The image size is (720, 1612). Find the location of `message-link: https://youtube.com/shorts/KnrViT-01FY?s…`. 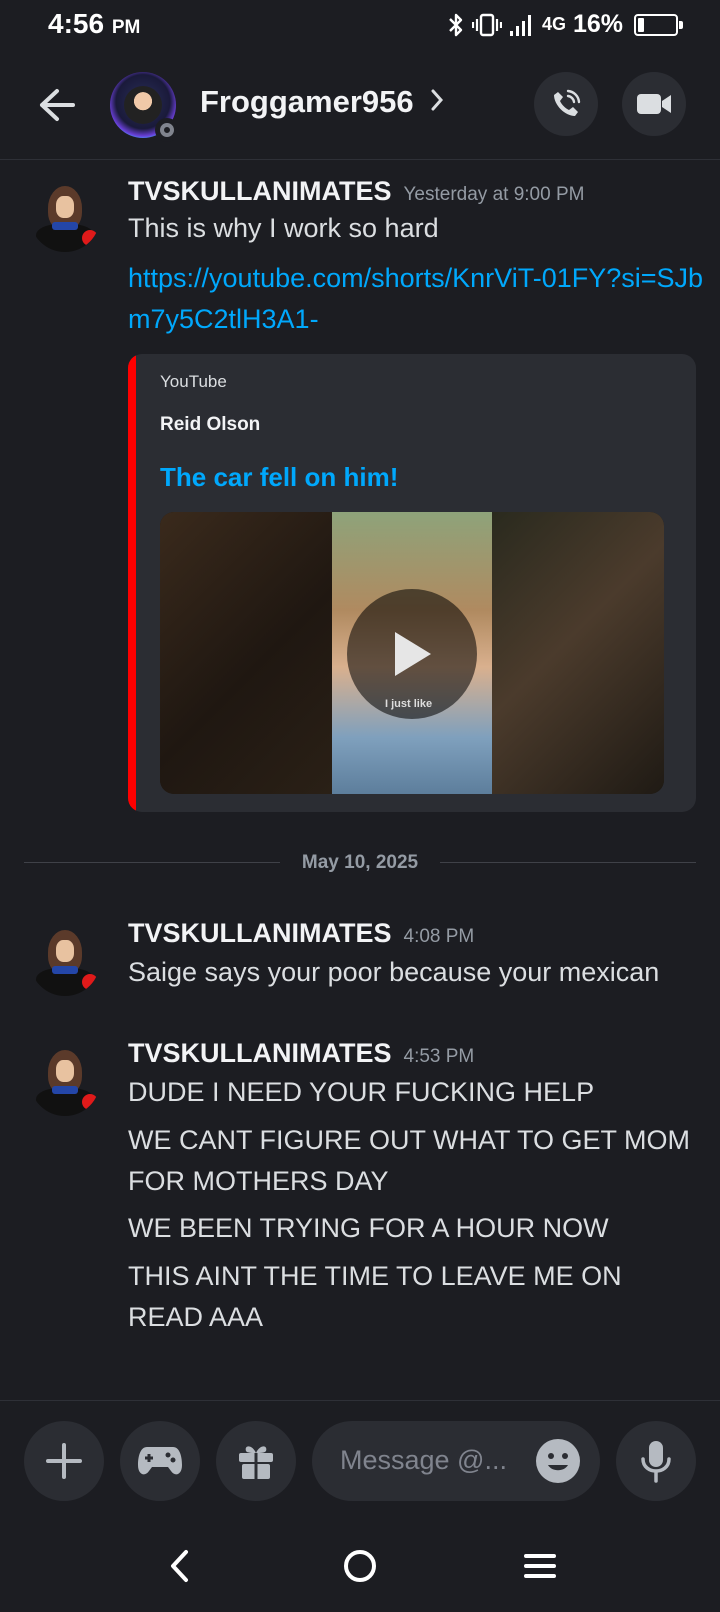

message-link: https://youtube.com/shorts/KnrViT-01FY?s… is located at coordinates (418, 299).